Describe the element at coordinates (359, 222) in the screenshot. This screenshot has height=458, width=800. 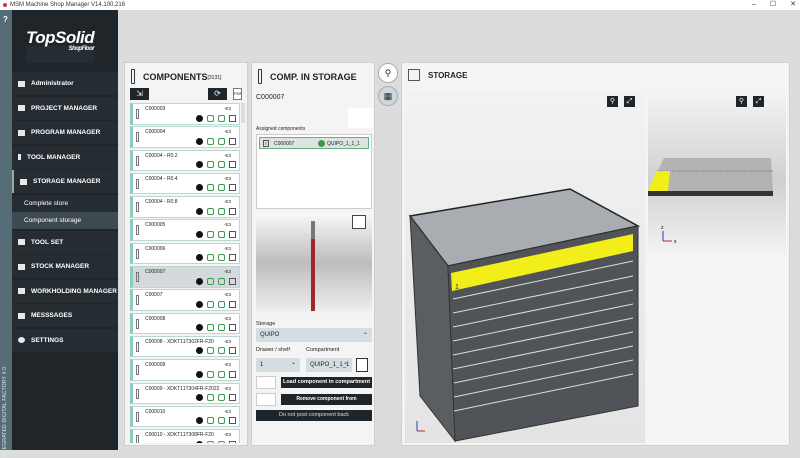
I see `datamatrix-icon` at that location.